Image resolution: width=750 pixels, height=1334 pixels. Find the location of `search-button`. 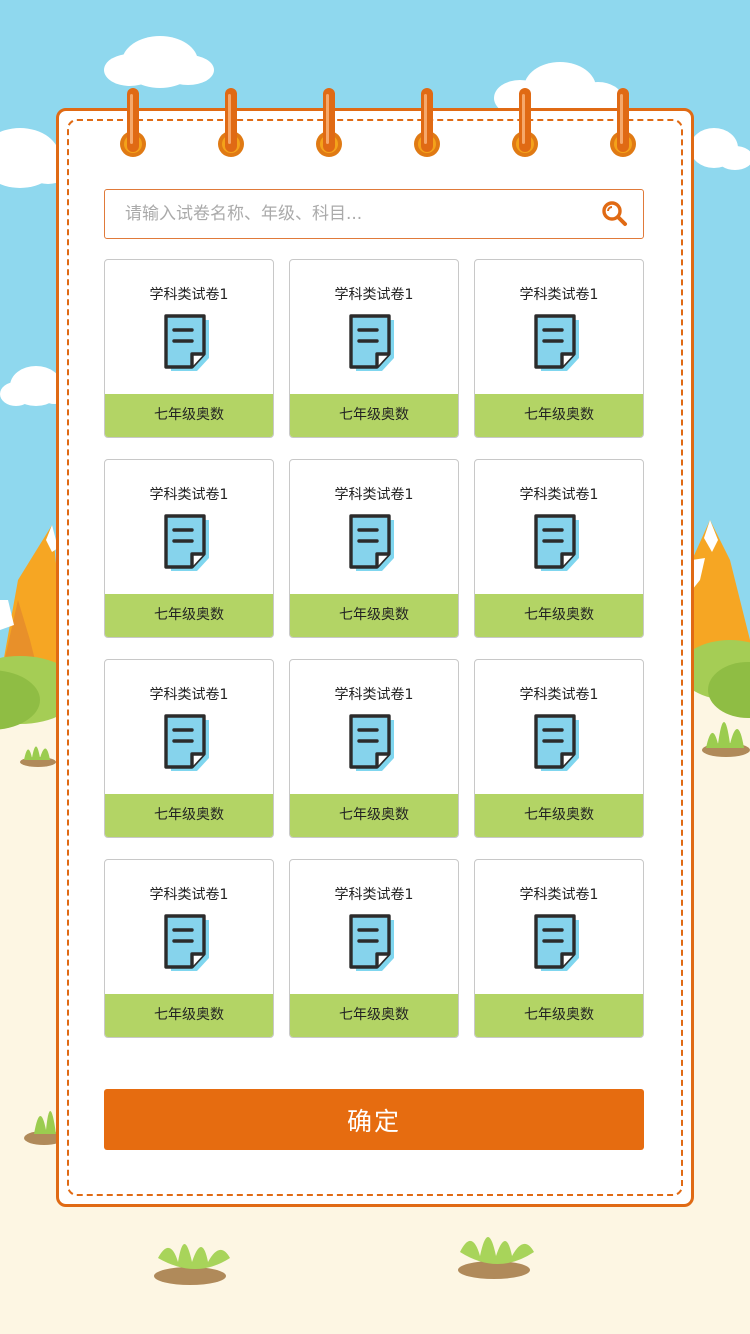

search-button is located at coordinates (615, 214).